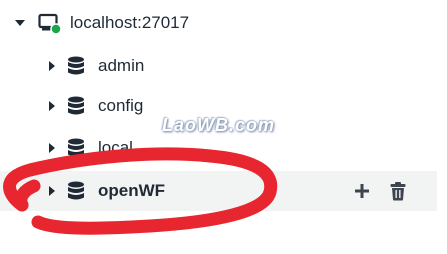 This screenshot has width=447, height=254. What do you see at coordinates (130, 22) in the screenshot?
I see `connection-host-label: localhost:27017` at bounding box center [130, 22].